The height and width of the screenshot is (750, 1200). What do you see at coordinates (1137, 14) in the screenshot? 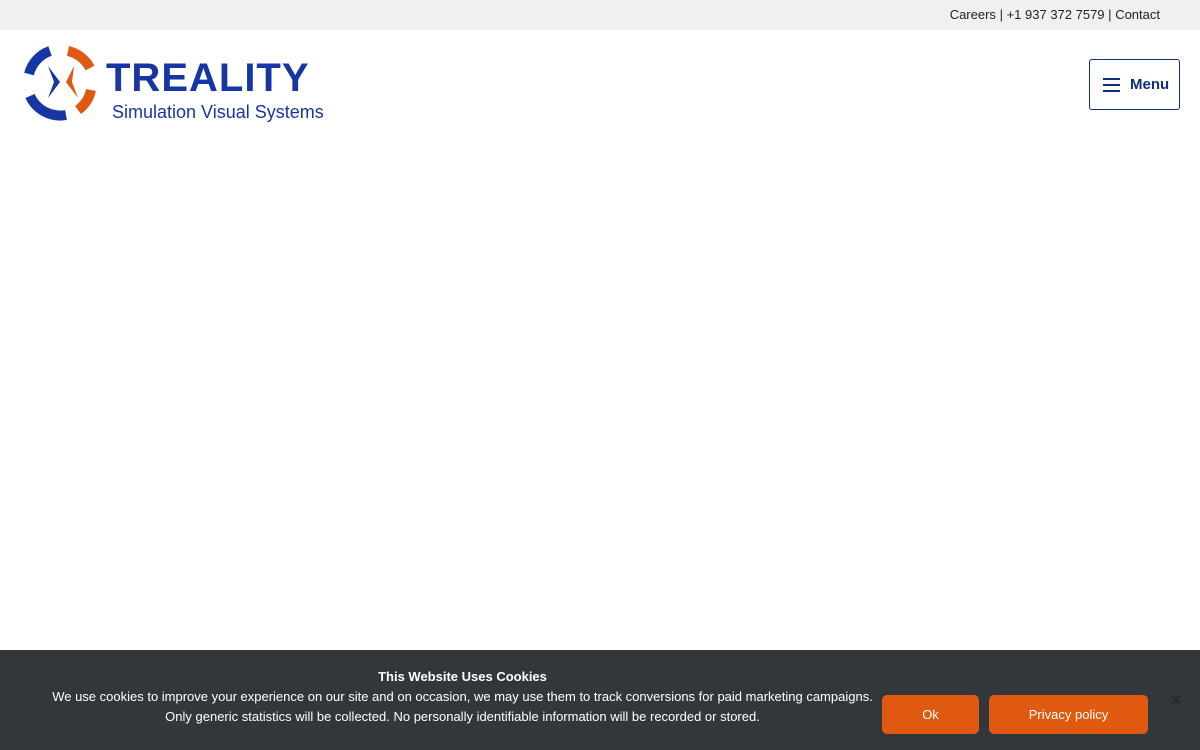
I see `contact-link: Contact` at bounding box center [1137, 14].